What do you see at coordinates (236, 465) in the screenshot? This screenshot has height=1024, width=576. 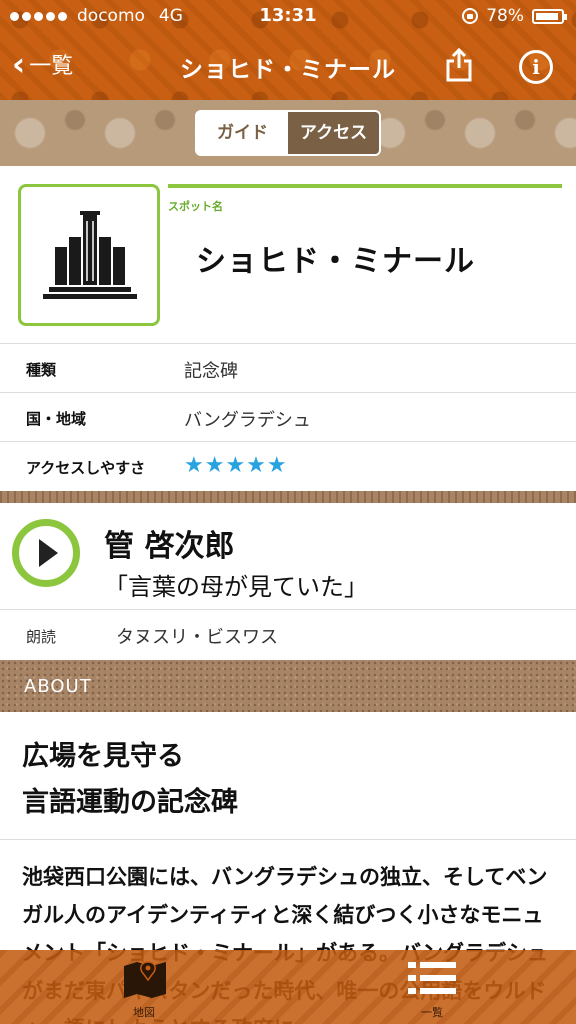 I see `rating-stars: ★★★★★` at bounding box center [236, 465].